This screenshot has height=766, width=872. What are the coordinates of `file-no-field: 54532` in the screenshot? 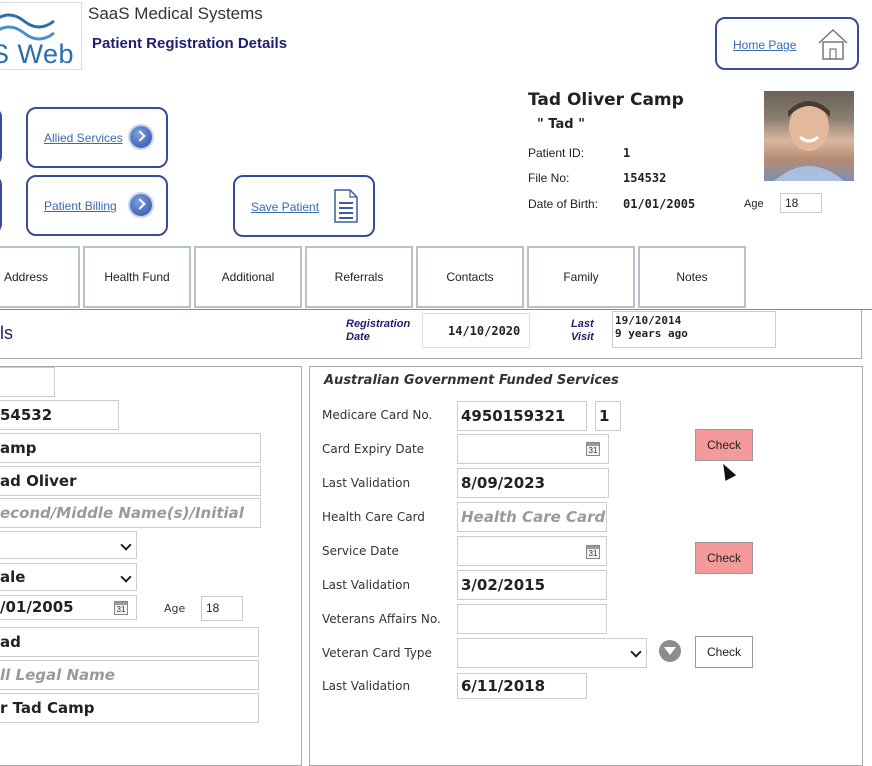 It's located at (59, 415).